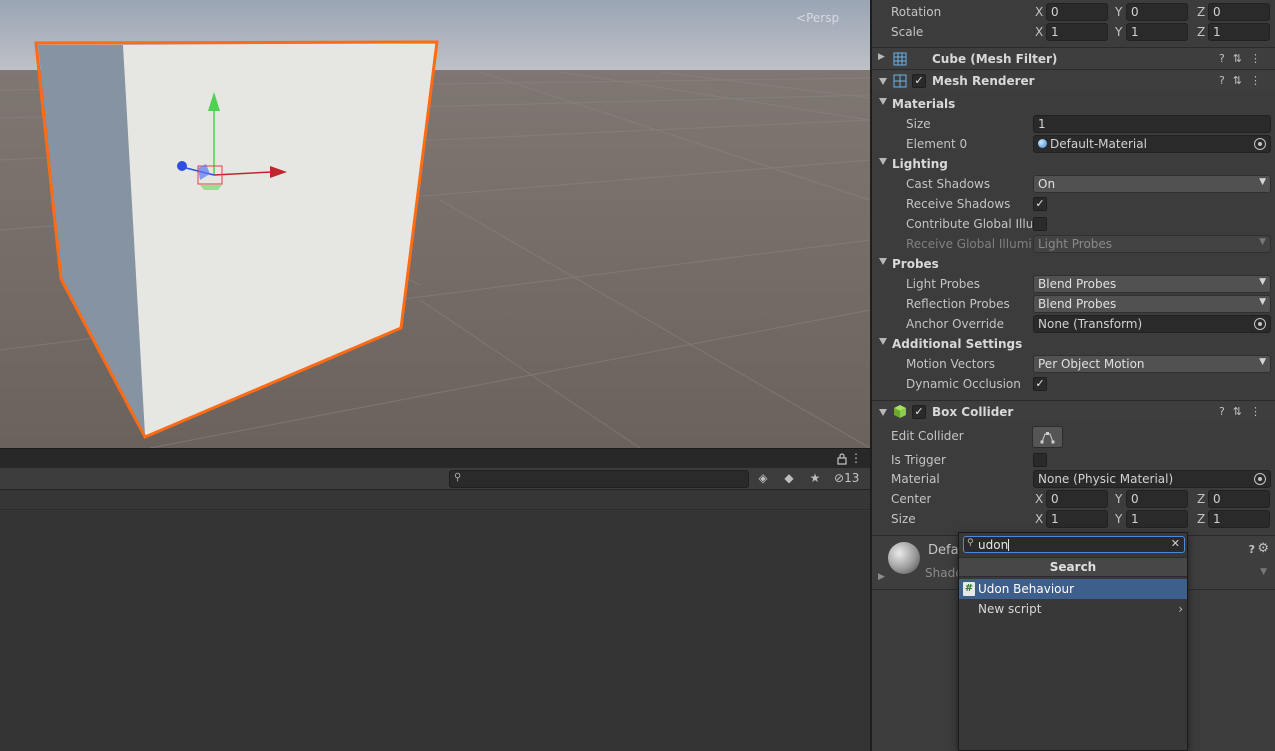 This screenshot has height=751, width=1275. What do you see at coordinates (1157, 519) in the screenshot?
I see `size-y-field: 1` at bounding box center [1157, 519].